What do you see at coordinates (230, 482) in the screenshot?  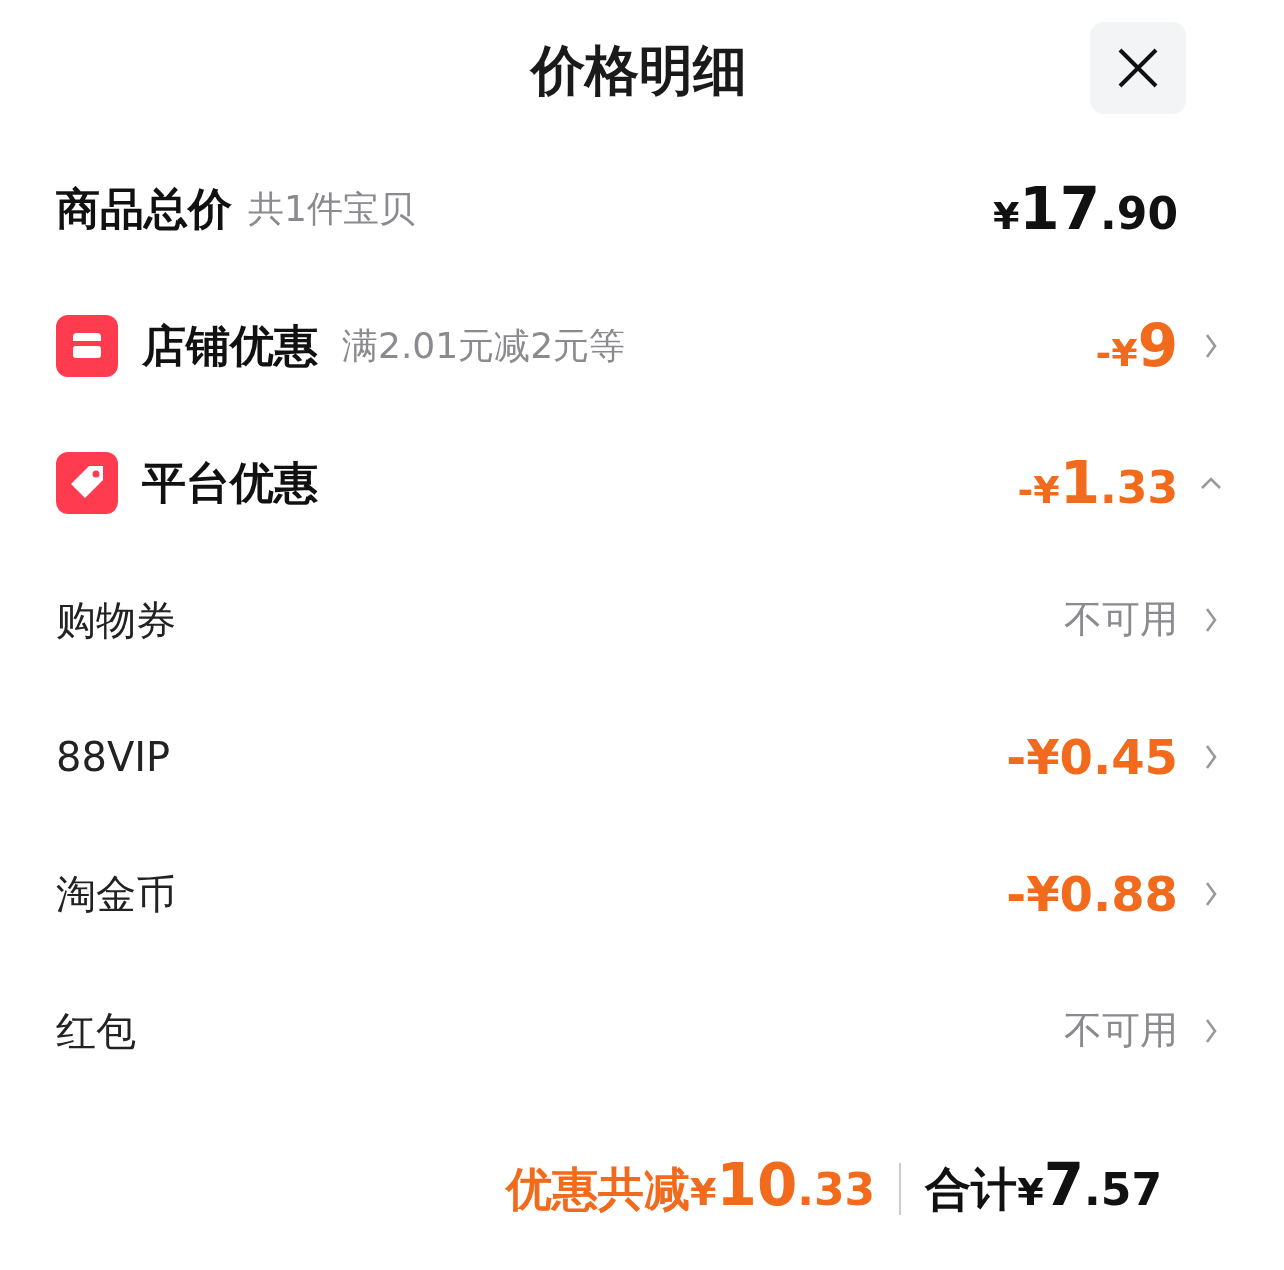 I see `discount-label: 平台优惠` at bounding box center [230, 482].